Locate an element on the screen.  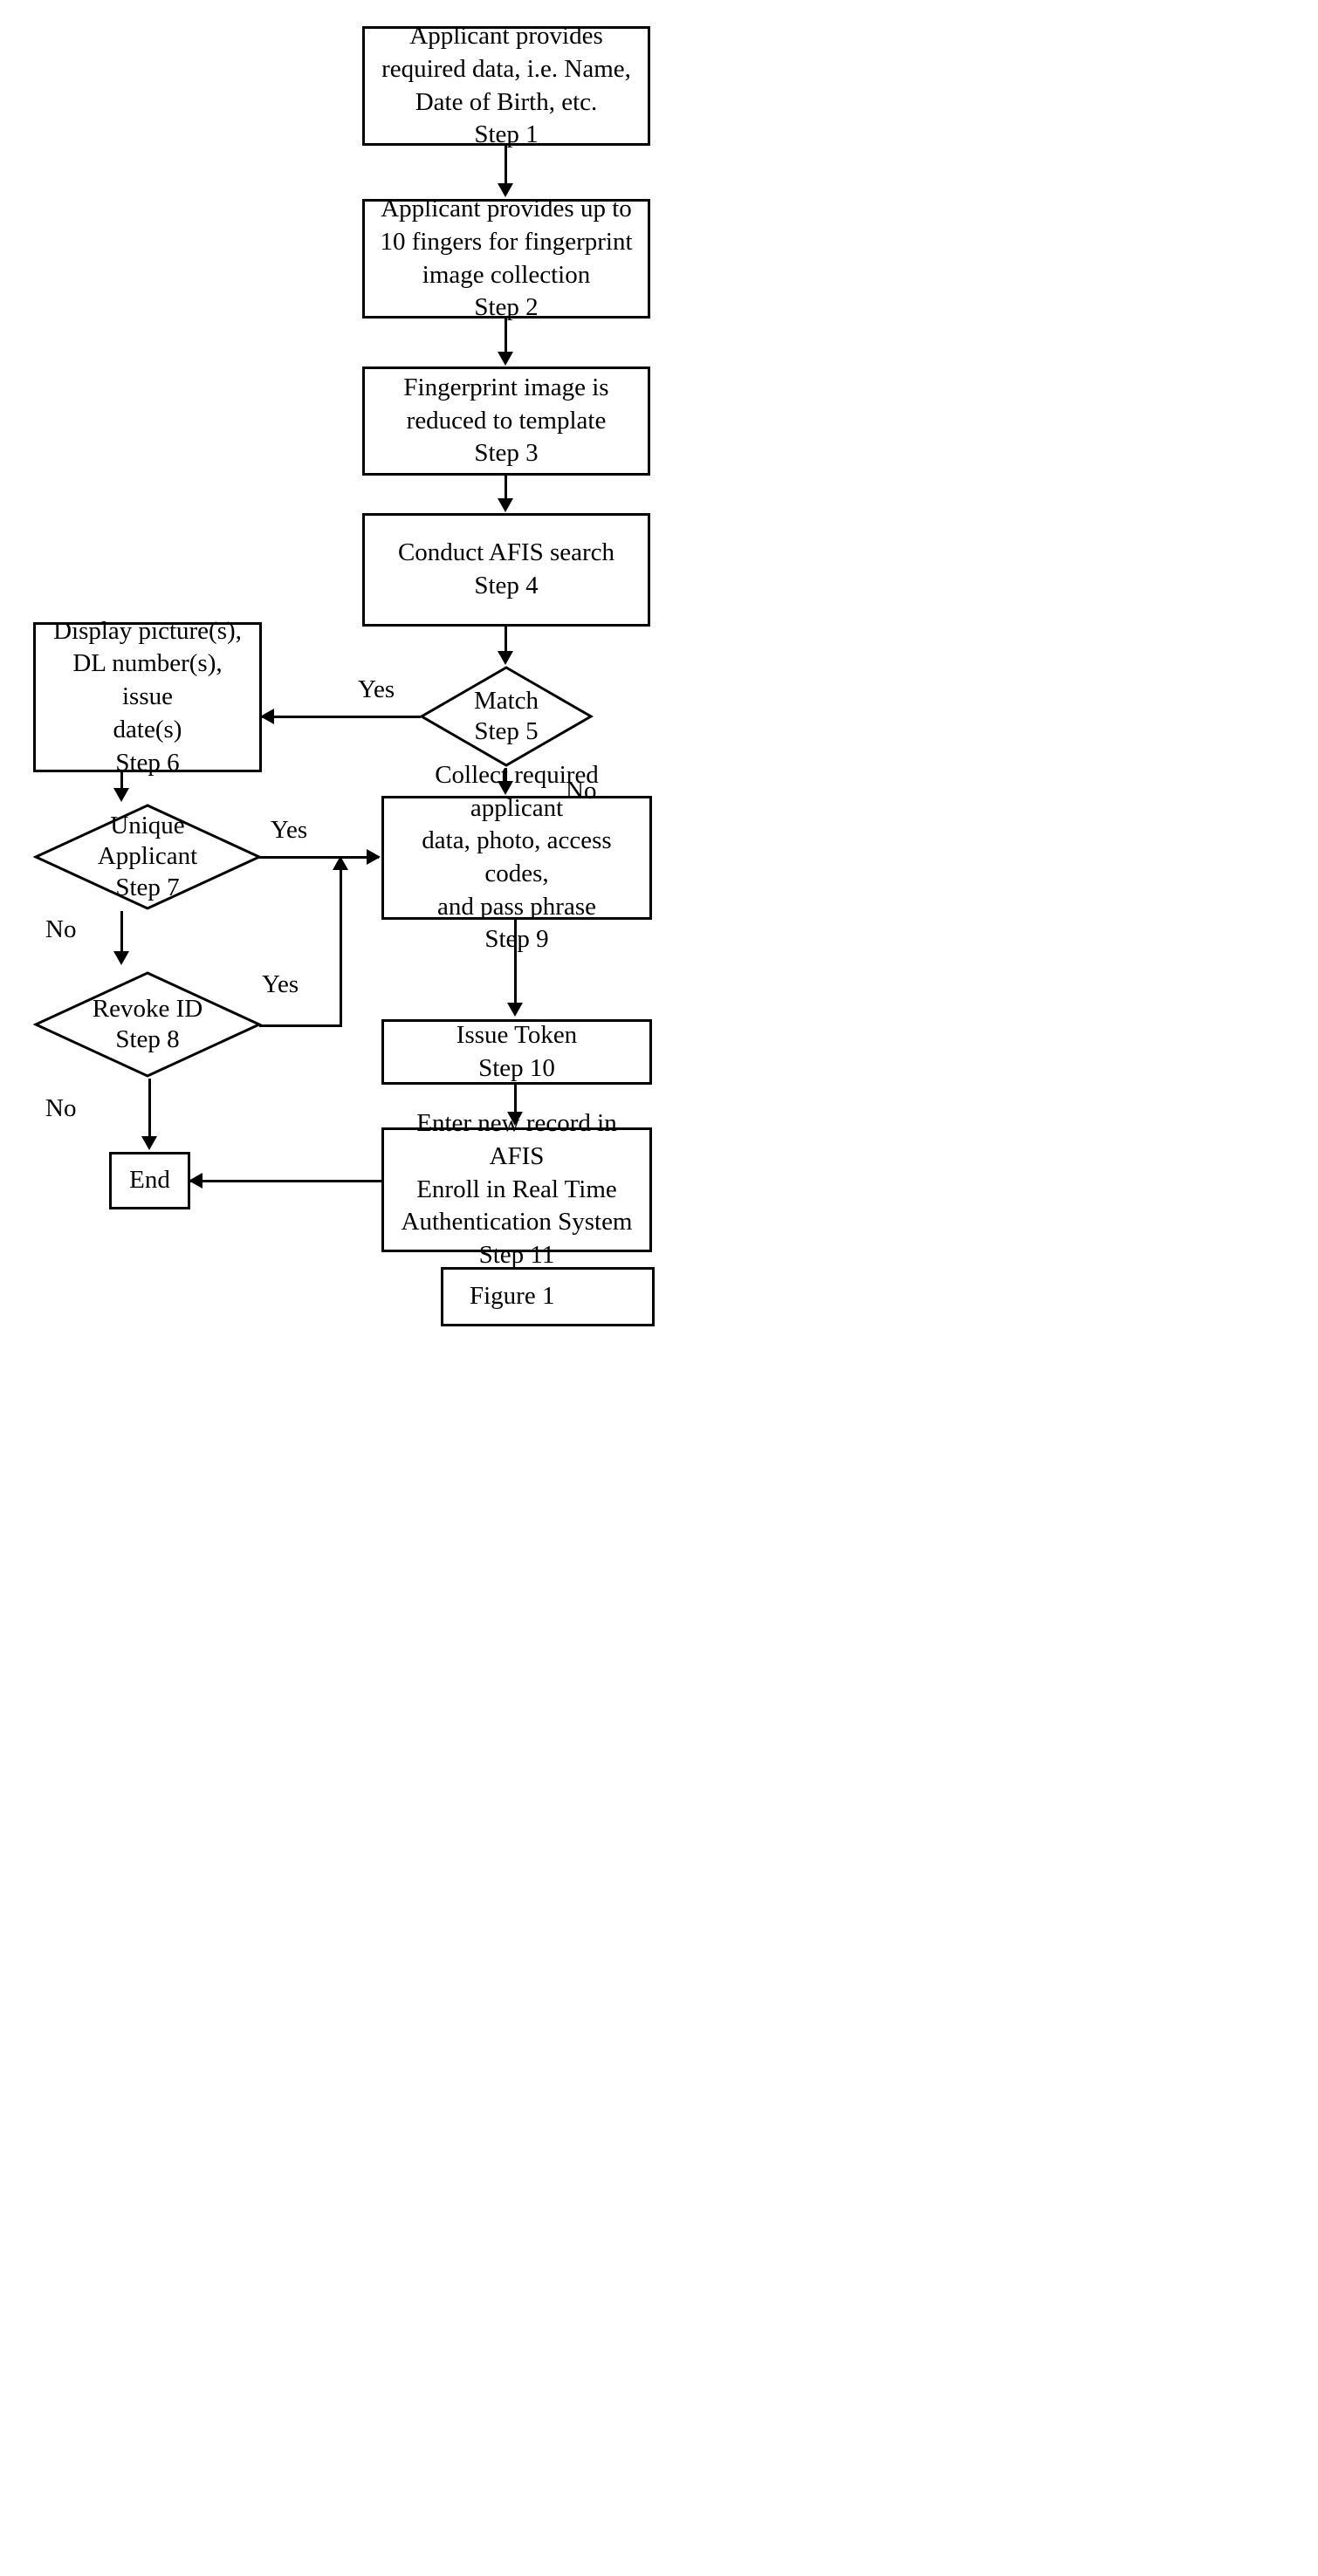
connector-step7-step8 is located at coordinates (121, 932).